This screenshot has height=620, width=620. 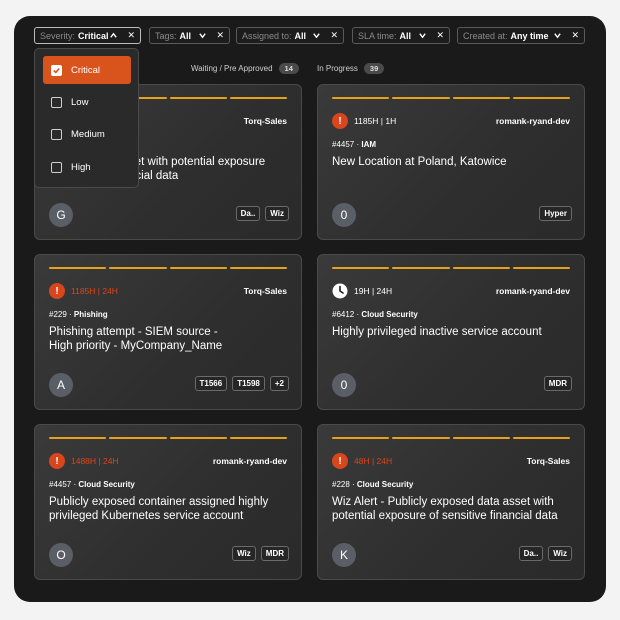 What do you see at coordinates (114, 36) in the screenshot?
I see `chevron-up-icon` at bounding box center [114, 36].